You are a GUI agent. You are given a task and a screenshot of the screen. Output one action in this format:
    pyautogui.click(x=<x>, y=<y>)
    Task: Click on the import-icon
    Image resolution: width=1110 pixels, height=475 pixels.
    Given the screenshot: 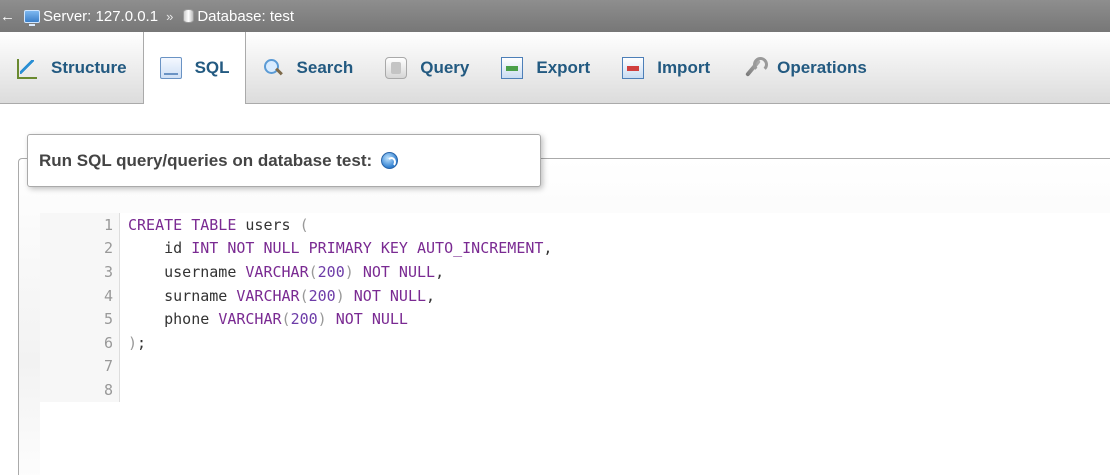 What is the action you would take?
    pyautogui.click(x=633, y=67)
    